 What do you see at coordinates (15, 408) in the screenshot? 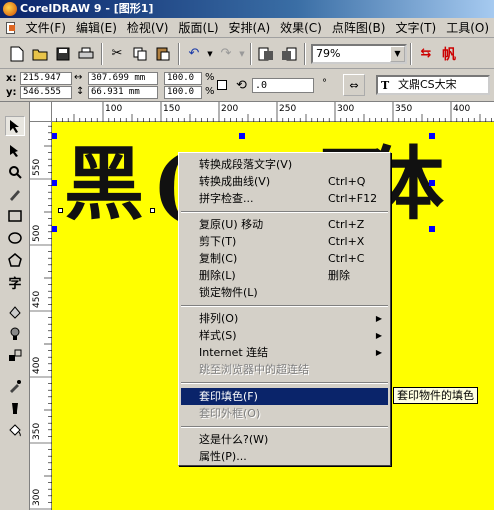
I see `outline-tool-icon` at bounding box center [15, 408].